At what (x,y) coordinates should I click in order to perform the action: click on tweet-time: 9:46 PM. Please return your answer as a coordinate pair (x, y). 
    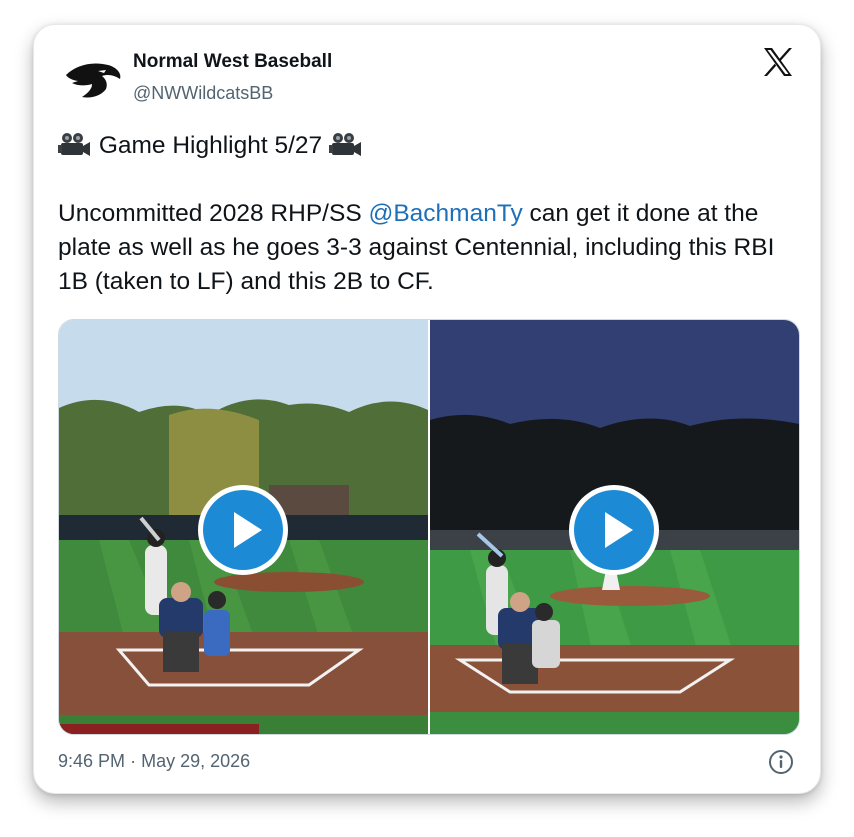
    Looking at the image, I should click on (92, 761).